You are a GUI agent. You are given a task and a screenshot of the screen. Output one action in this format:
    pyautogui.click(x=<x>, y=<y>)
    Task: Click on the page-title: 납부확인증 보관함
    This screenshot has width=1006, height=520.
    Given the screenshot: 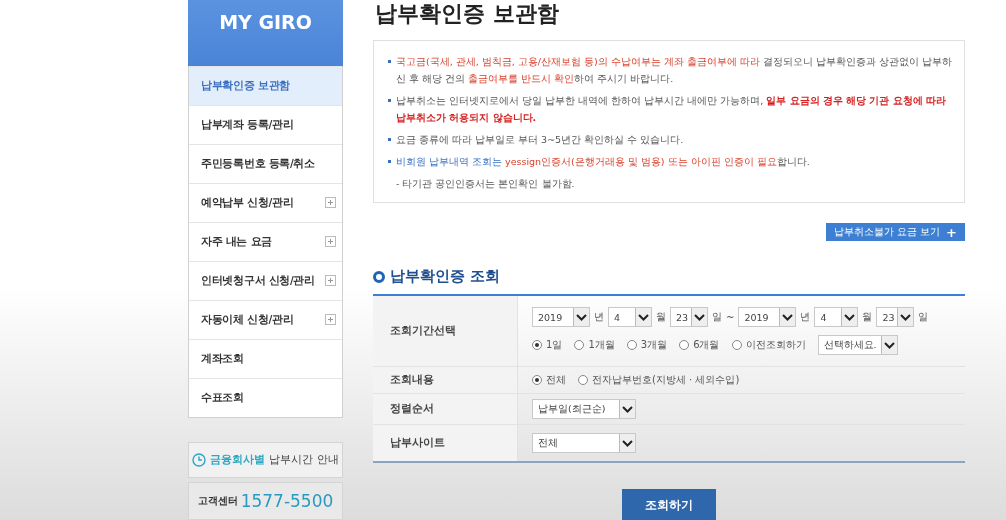 What is the action you would take?
    pyautogui.click(x=467, y=14)
    